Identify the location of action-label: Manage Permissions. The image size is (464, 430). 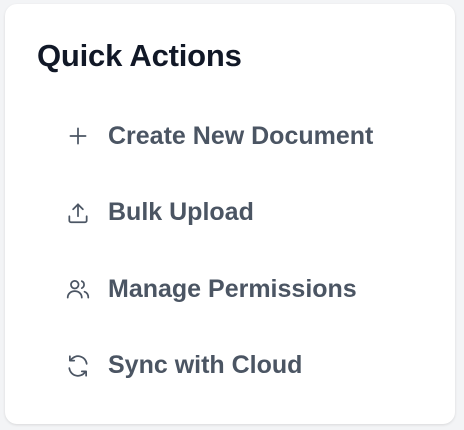
(232, 288).